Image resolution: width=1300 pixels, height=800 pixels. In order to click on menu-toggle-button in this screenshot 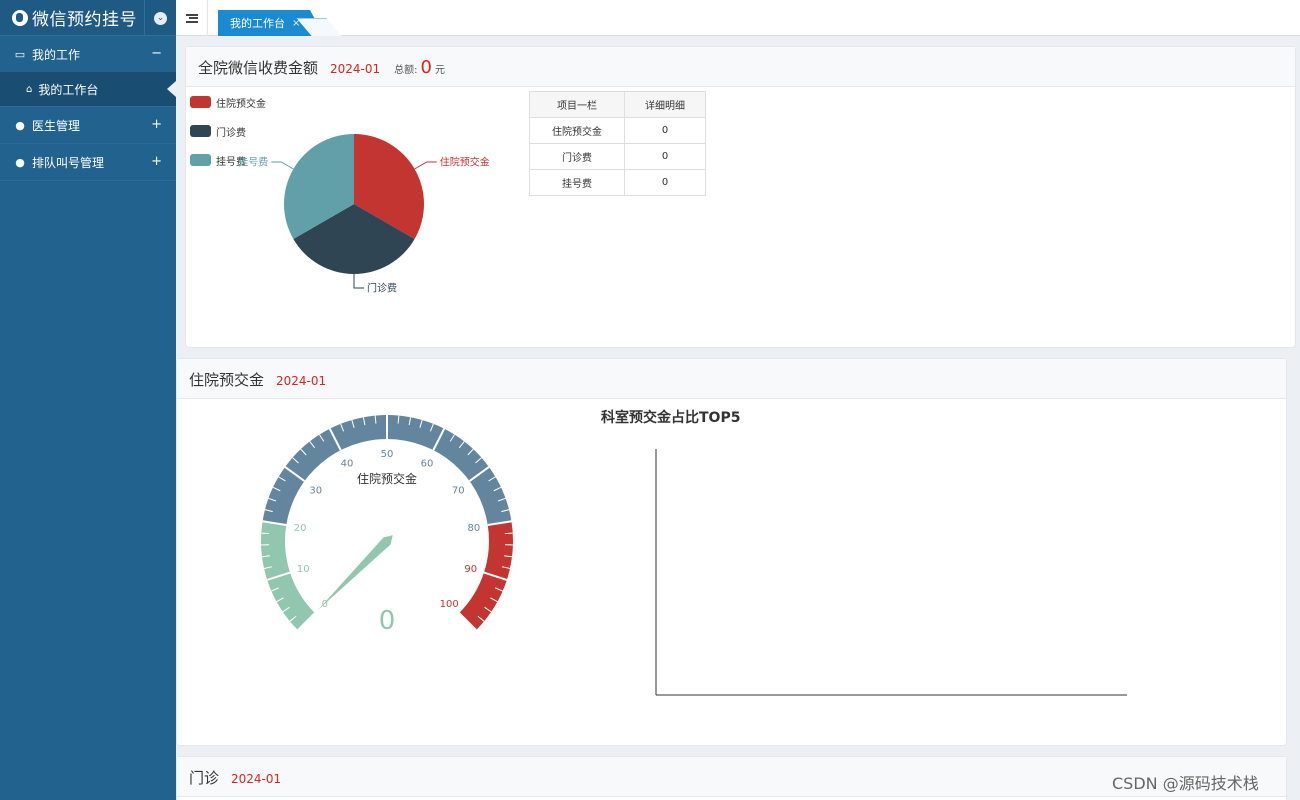, I will do `click(192, 18)`.